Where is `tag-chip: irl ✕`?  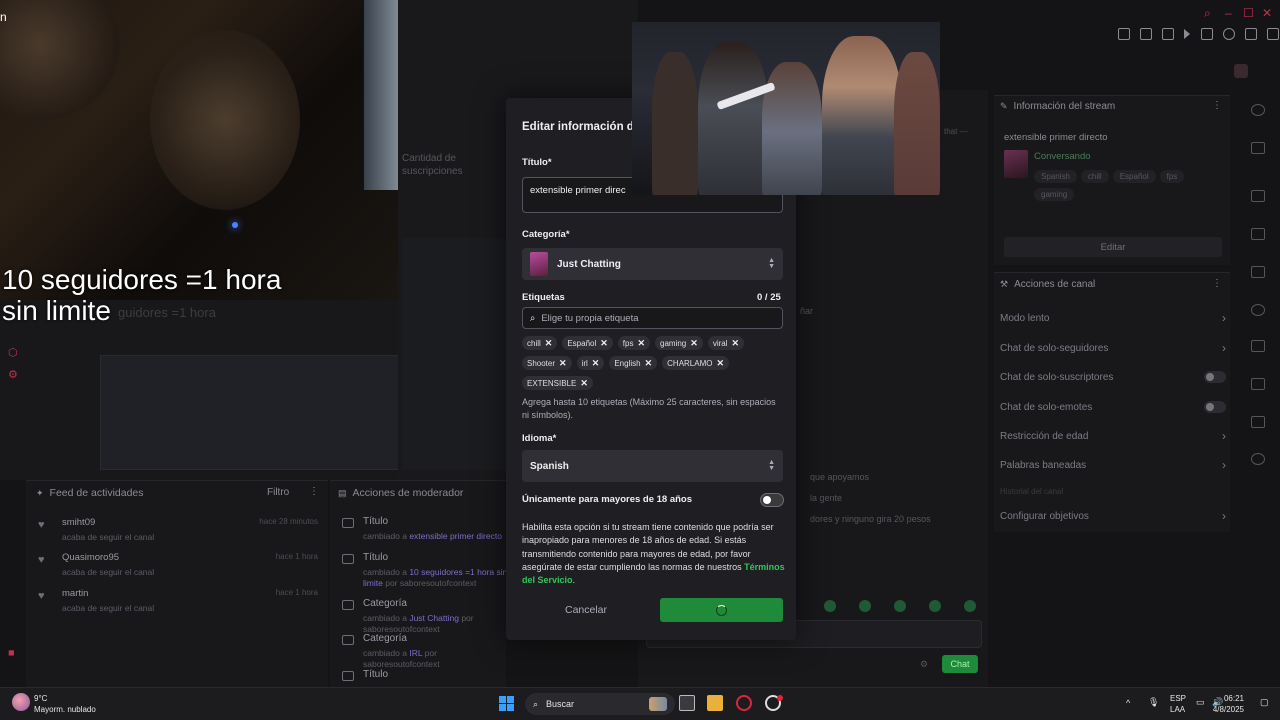 tag-chip: irl ✕ is located at coordinates (590, 363).